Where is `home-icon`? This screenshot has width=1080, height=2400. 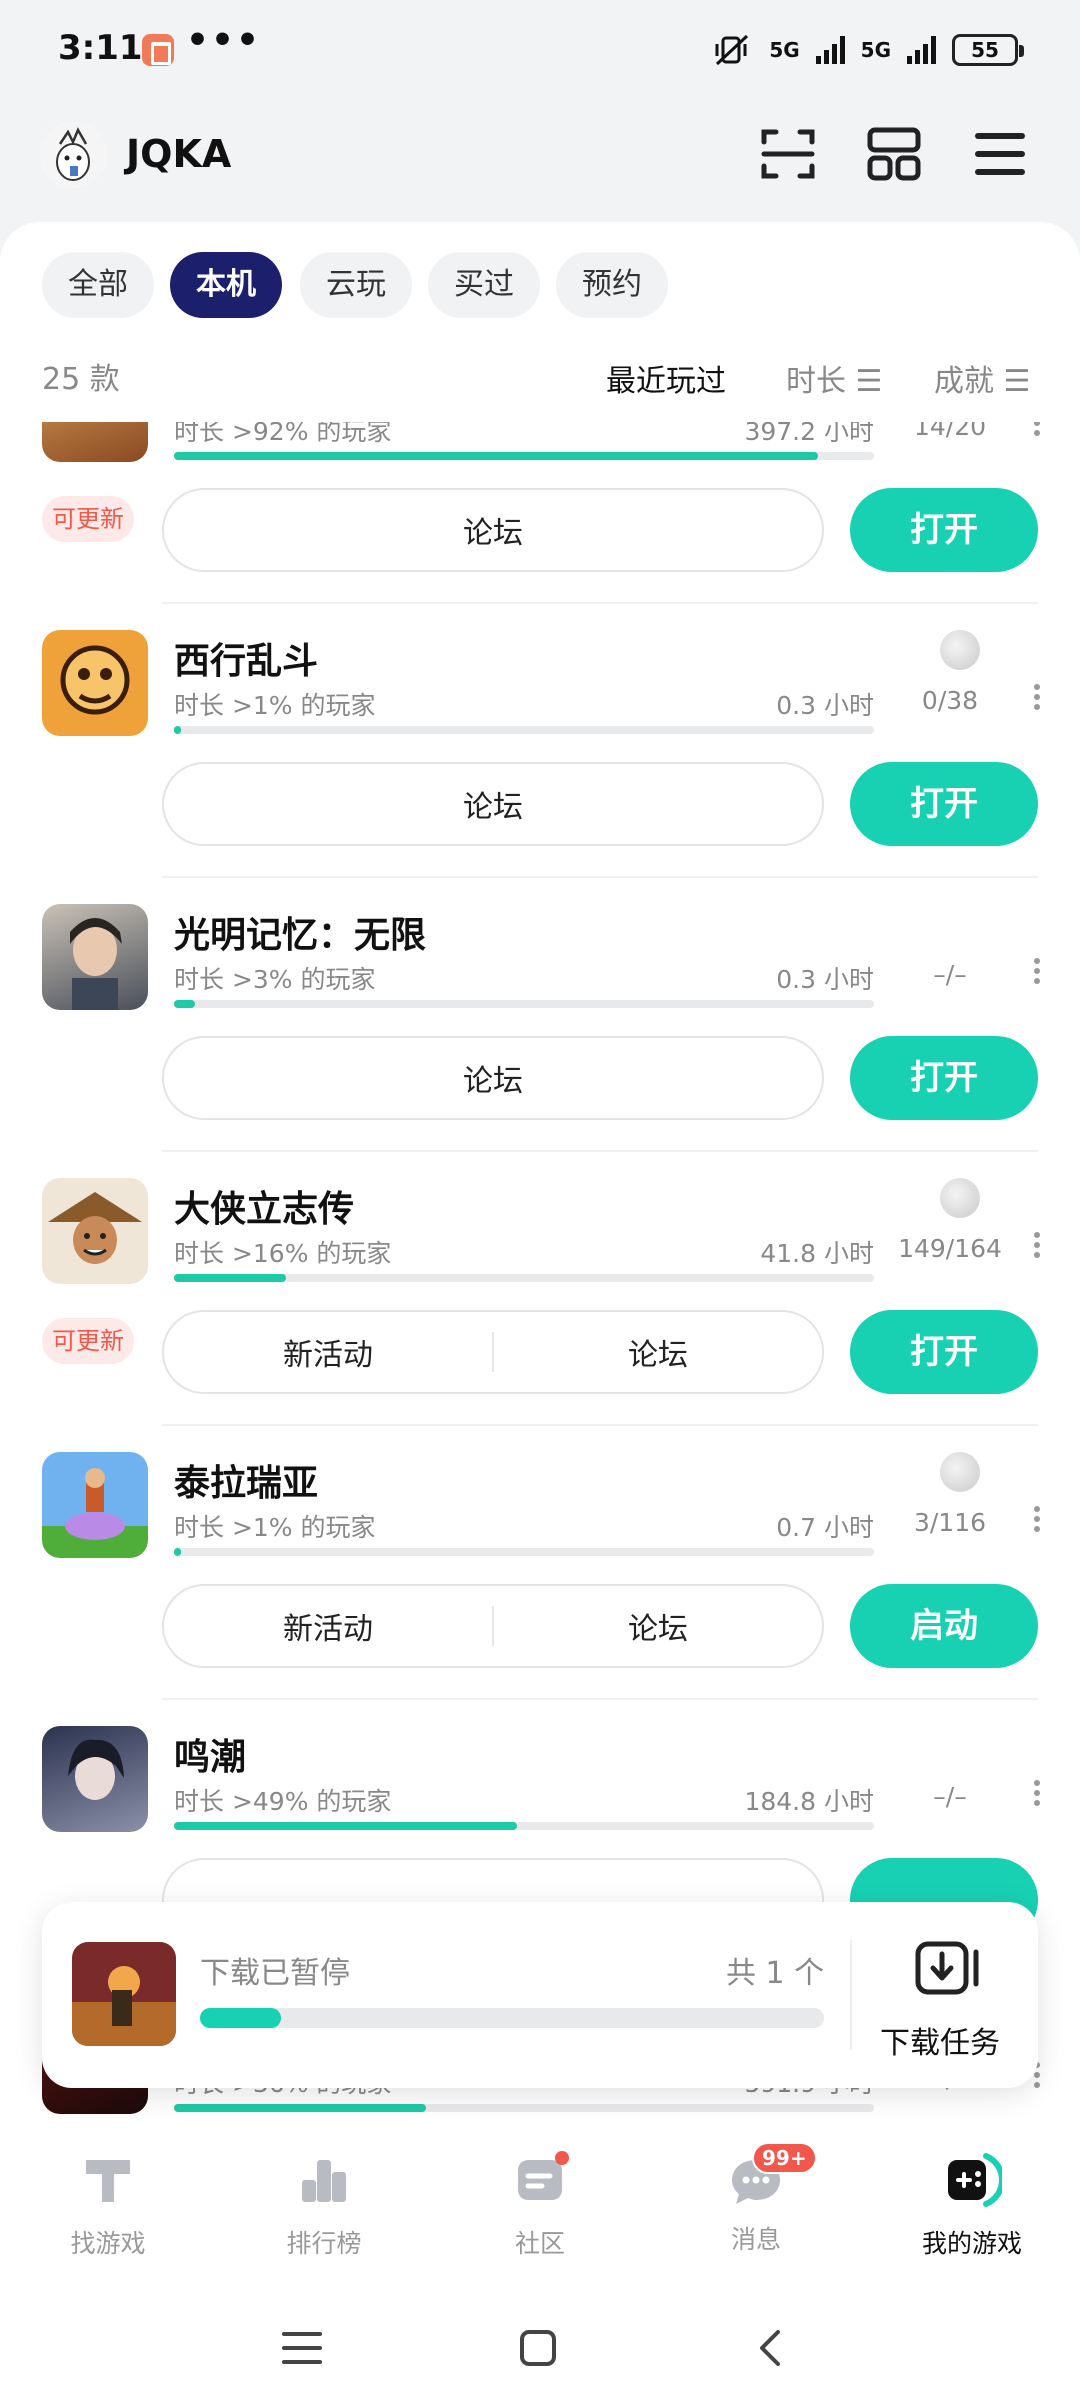
home-icon is located at coordinates (538, 2348).